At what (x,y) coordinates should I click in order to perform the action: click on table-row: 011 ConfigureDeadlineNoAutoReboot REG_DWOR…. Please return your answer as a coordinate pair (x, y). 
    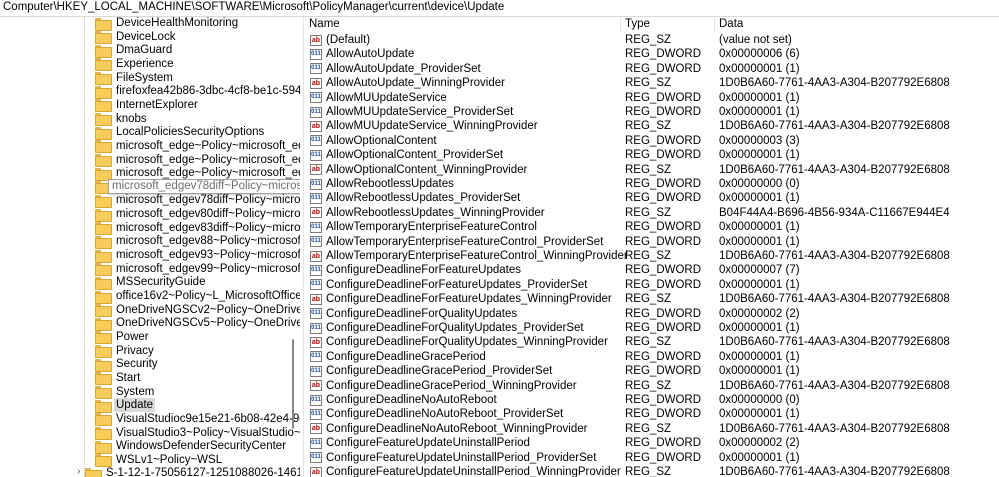
    Looking at the image, I should click on (651, 400).